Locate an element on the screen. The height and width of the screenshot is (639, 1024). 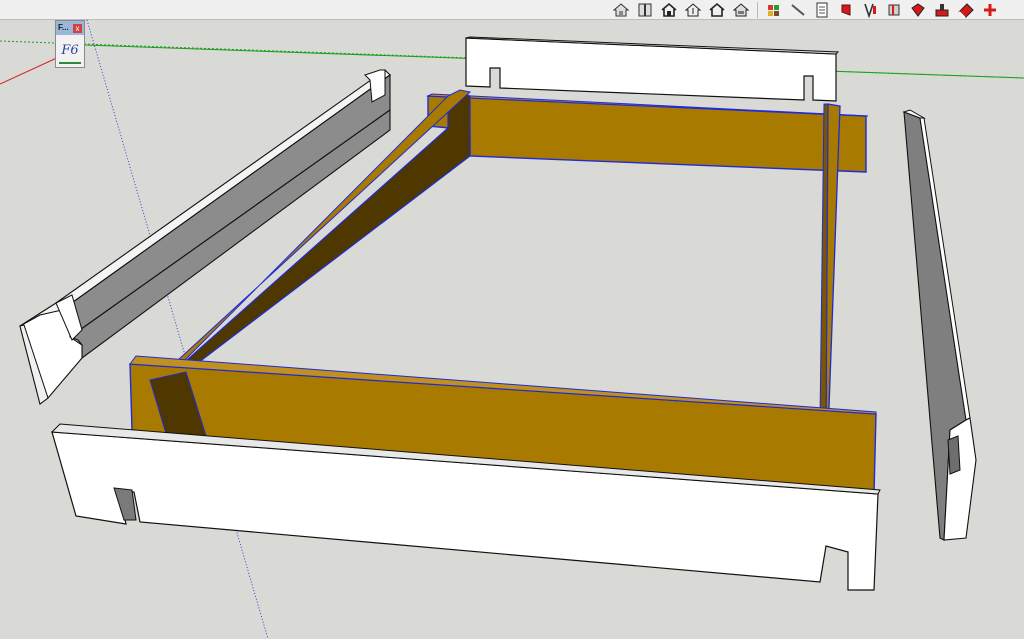
house-outline-icon is located at coordinates (717, 10).